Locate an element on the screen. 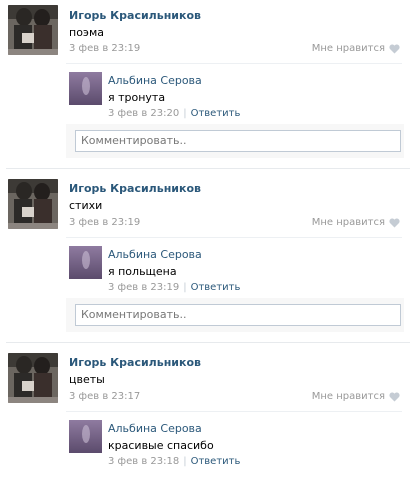  post-text: поэма is located at coordinates (86, 32).